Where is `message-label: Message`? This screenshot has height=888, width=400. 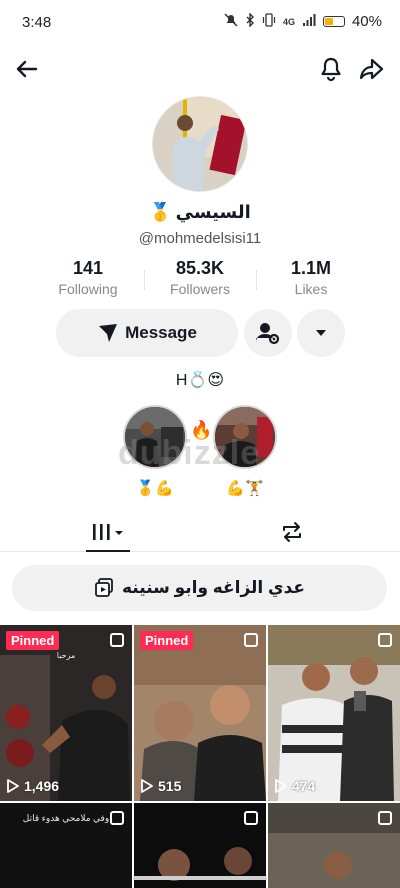
message-label: Message is located at coordinates (161, 332).